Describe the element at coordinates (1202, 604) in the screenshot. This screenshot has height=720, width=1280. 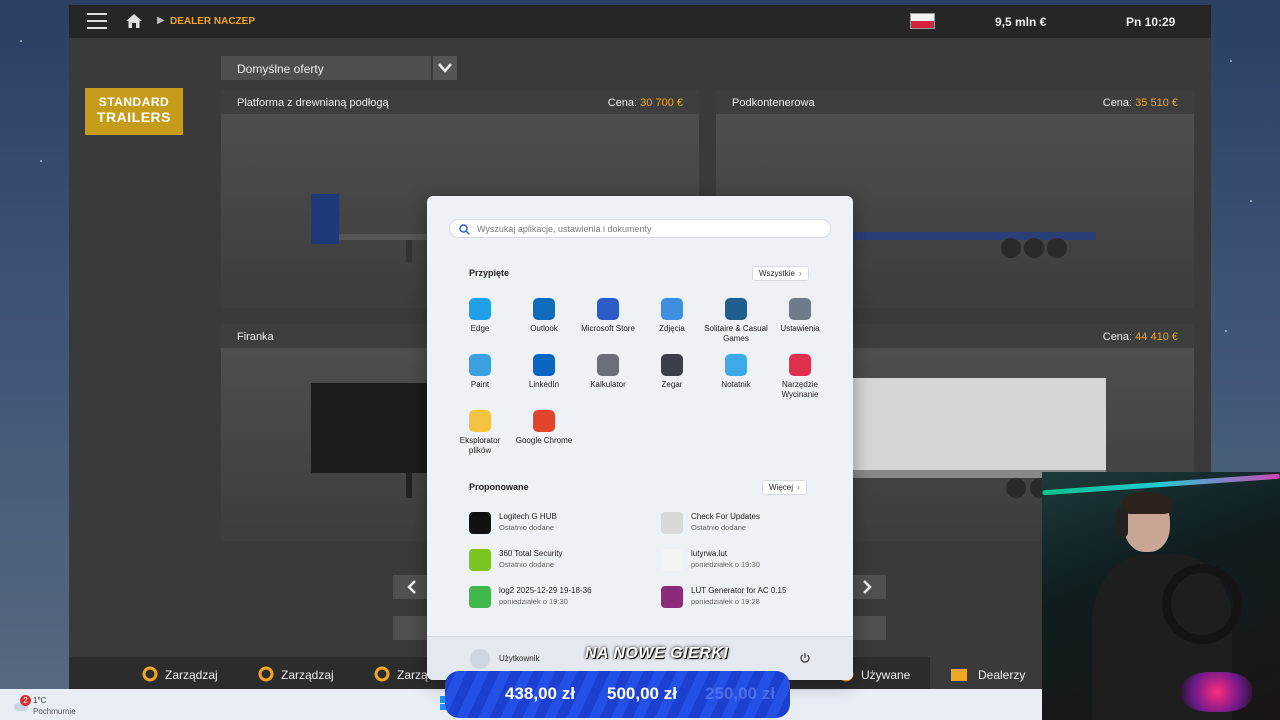
I see `steering-wheel` at that location.